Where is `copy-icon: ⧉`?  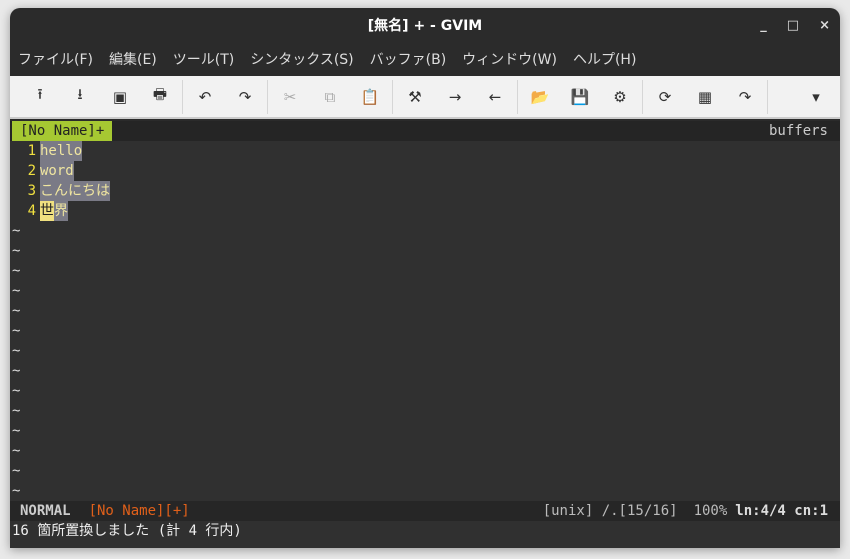 copy-icon: ⧉ is located at coordinates (330, 96).